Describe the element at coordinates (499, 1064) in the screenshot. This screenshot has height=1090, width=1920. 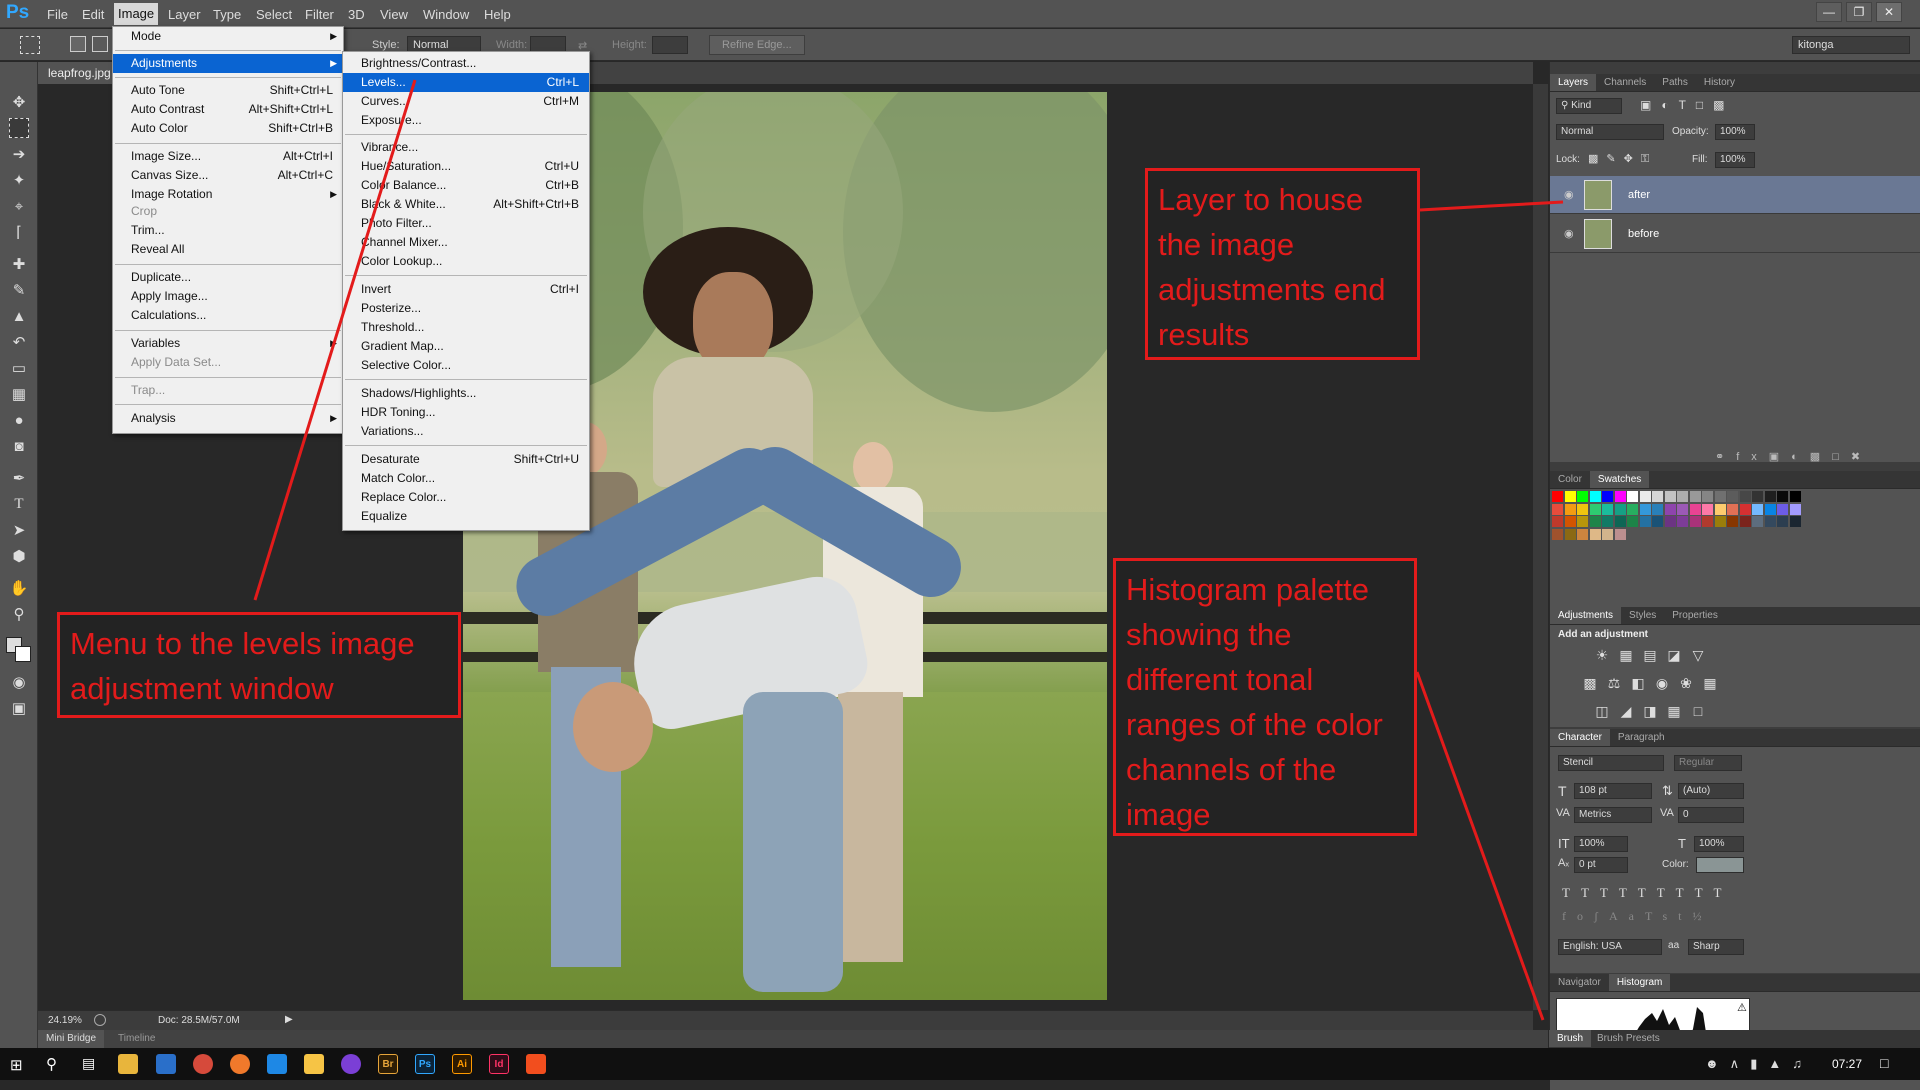
I see `indesign-icon: Id` at that location.